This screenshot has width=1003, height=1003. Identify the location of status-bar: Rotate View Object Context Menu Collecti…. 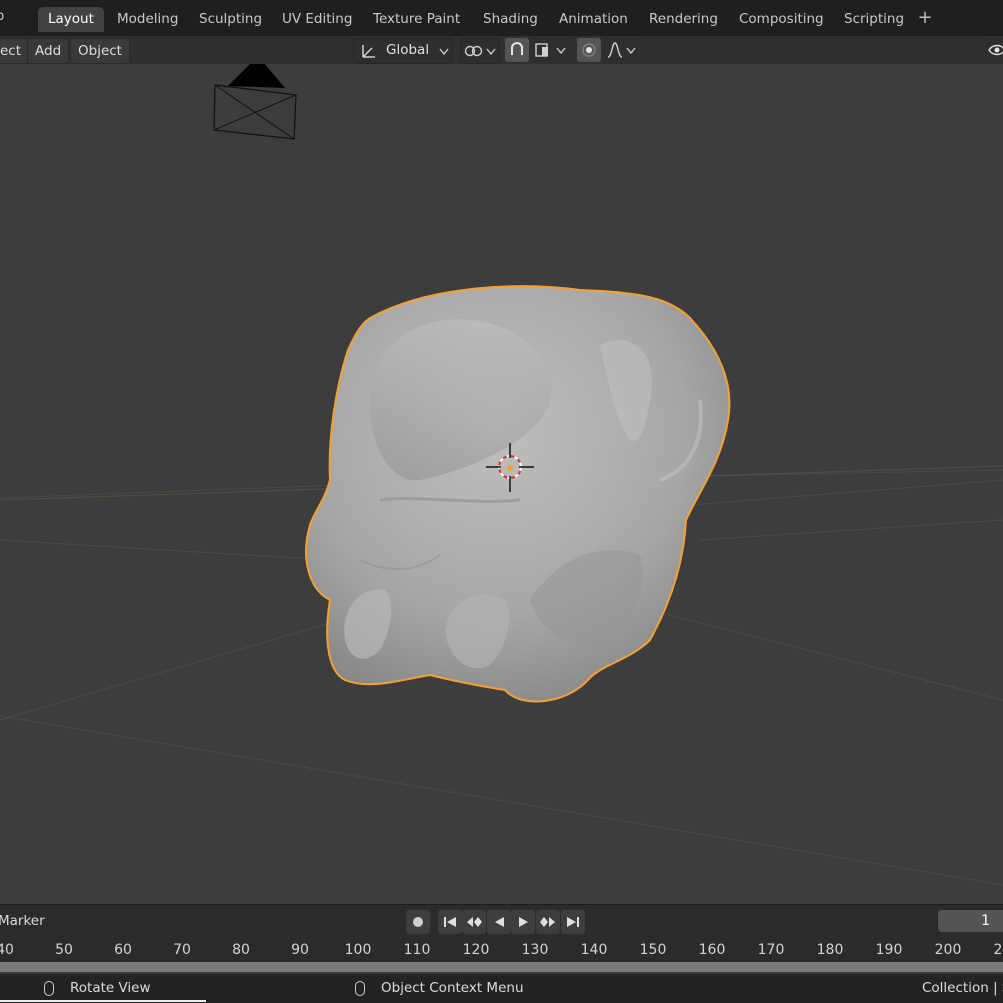
(501, 988).